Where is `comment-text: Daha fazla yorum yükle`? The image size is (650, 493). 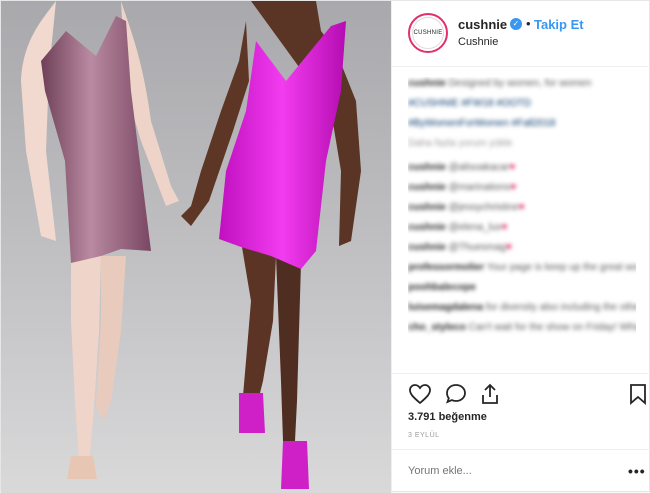 comment-text: Daha fazla yorum yükle is located at coordinates (460, 143).